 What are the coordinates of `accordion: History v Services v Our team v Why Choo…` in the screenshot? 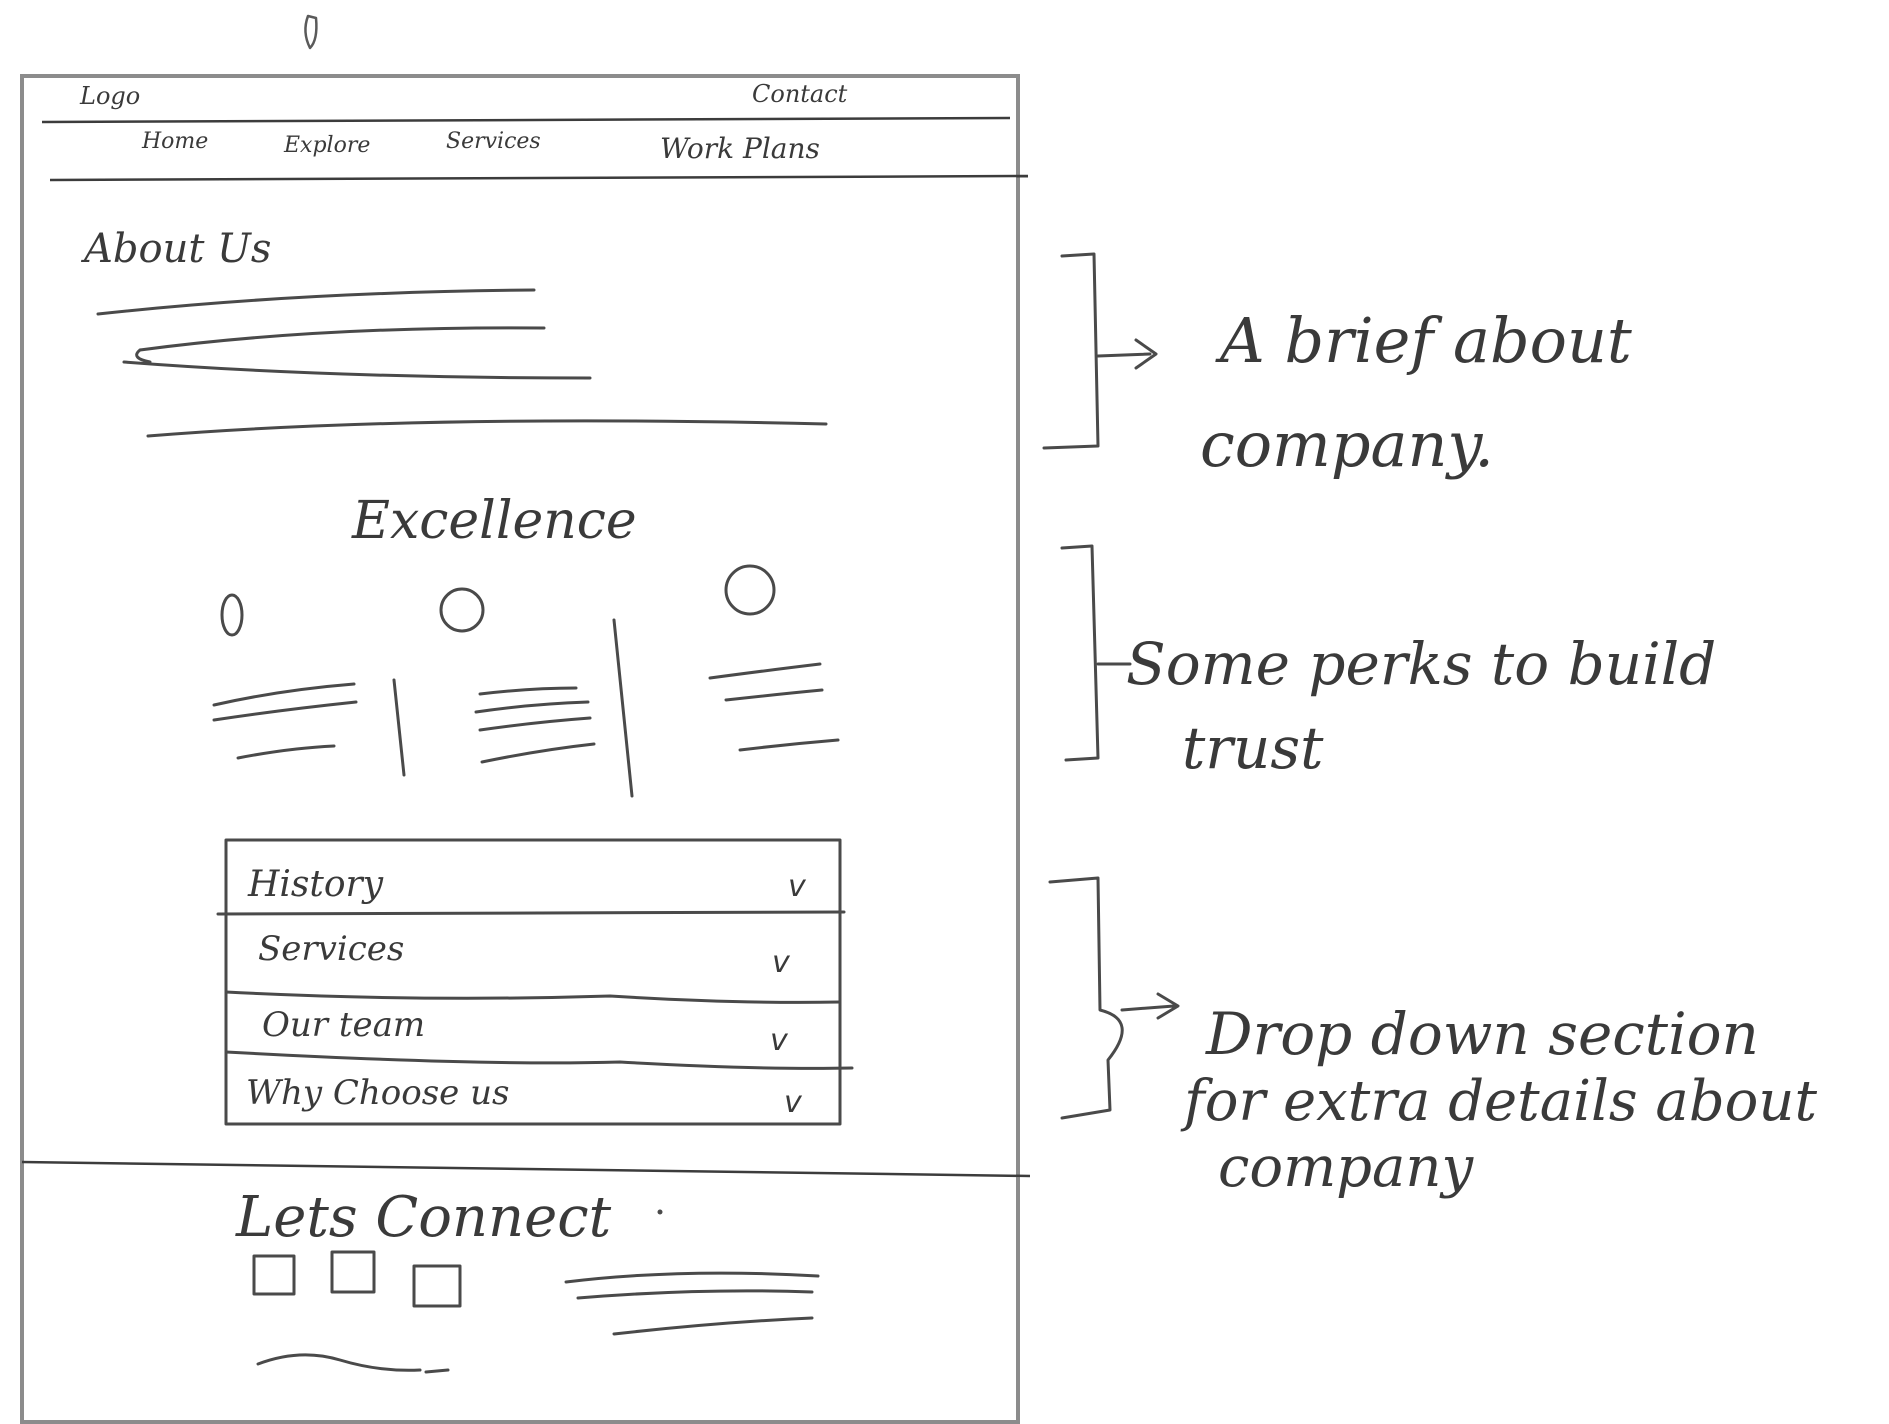 It's located at (535, 982).